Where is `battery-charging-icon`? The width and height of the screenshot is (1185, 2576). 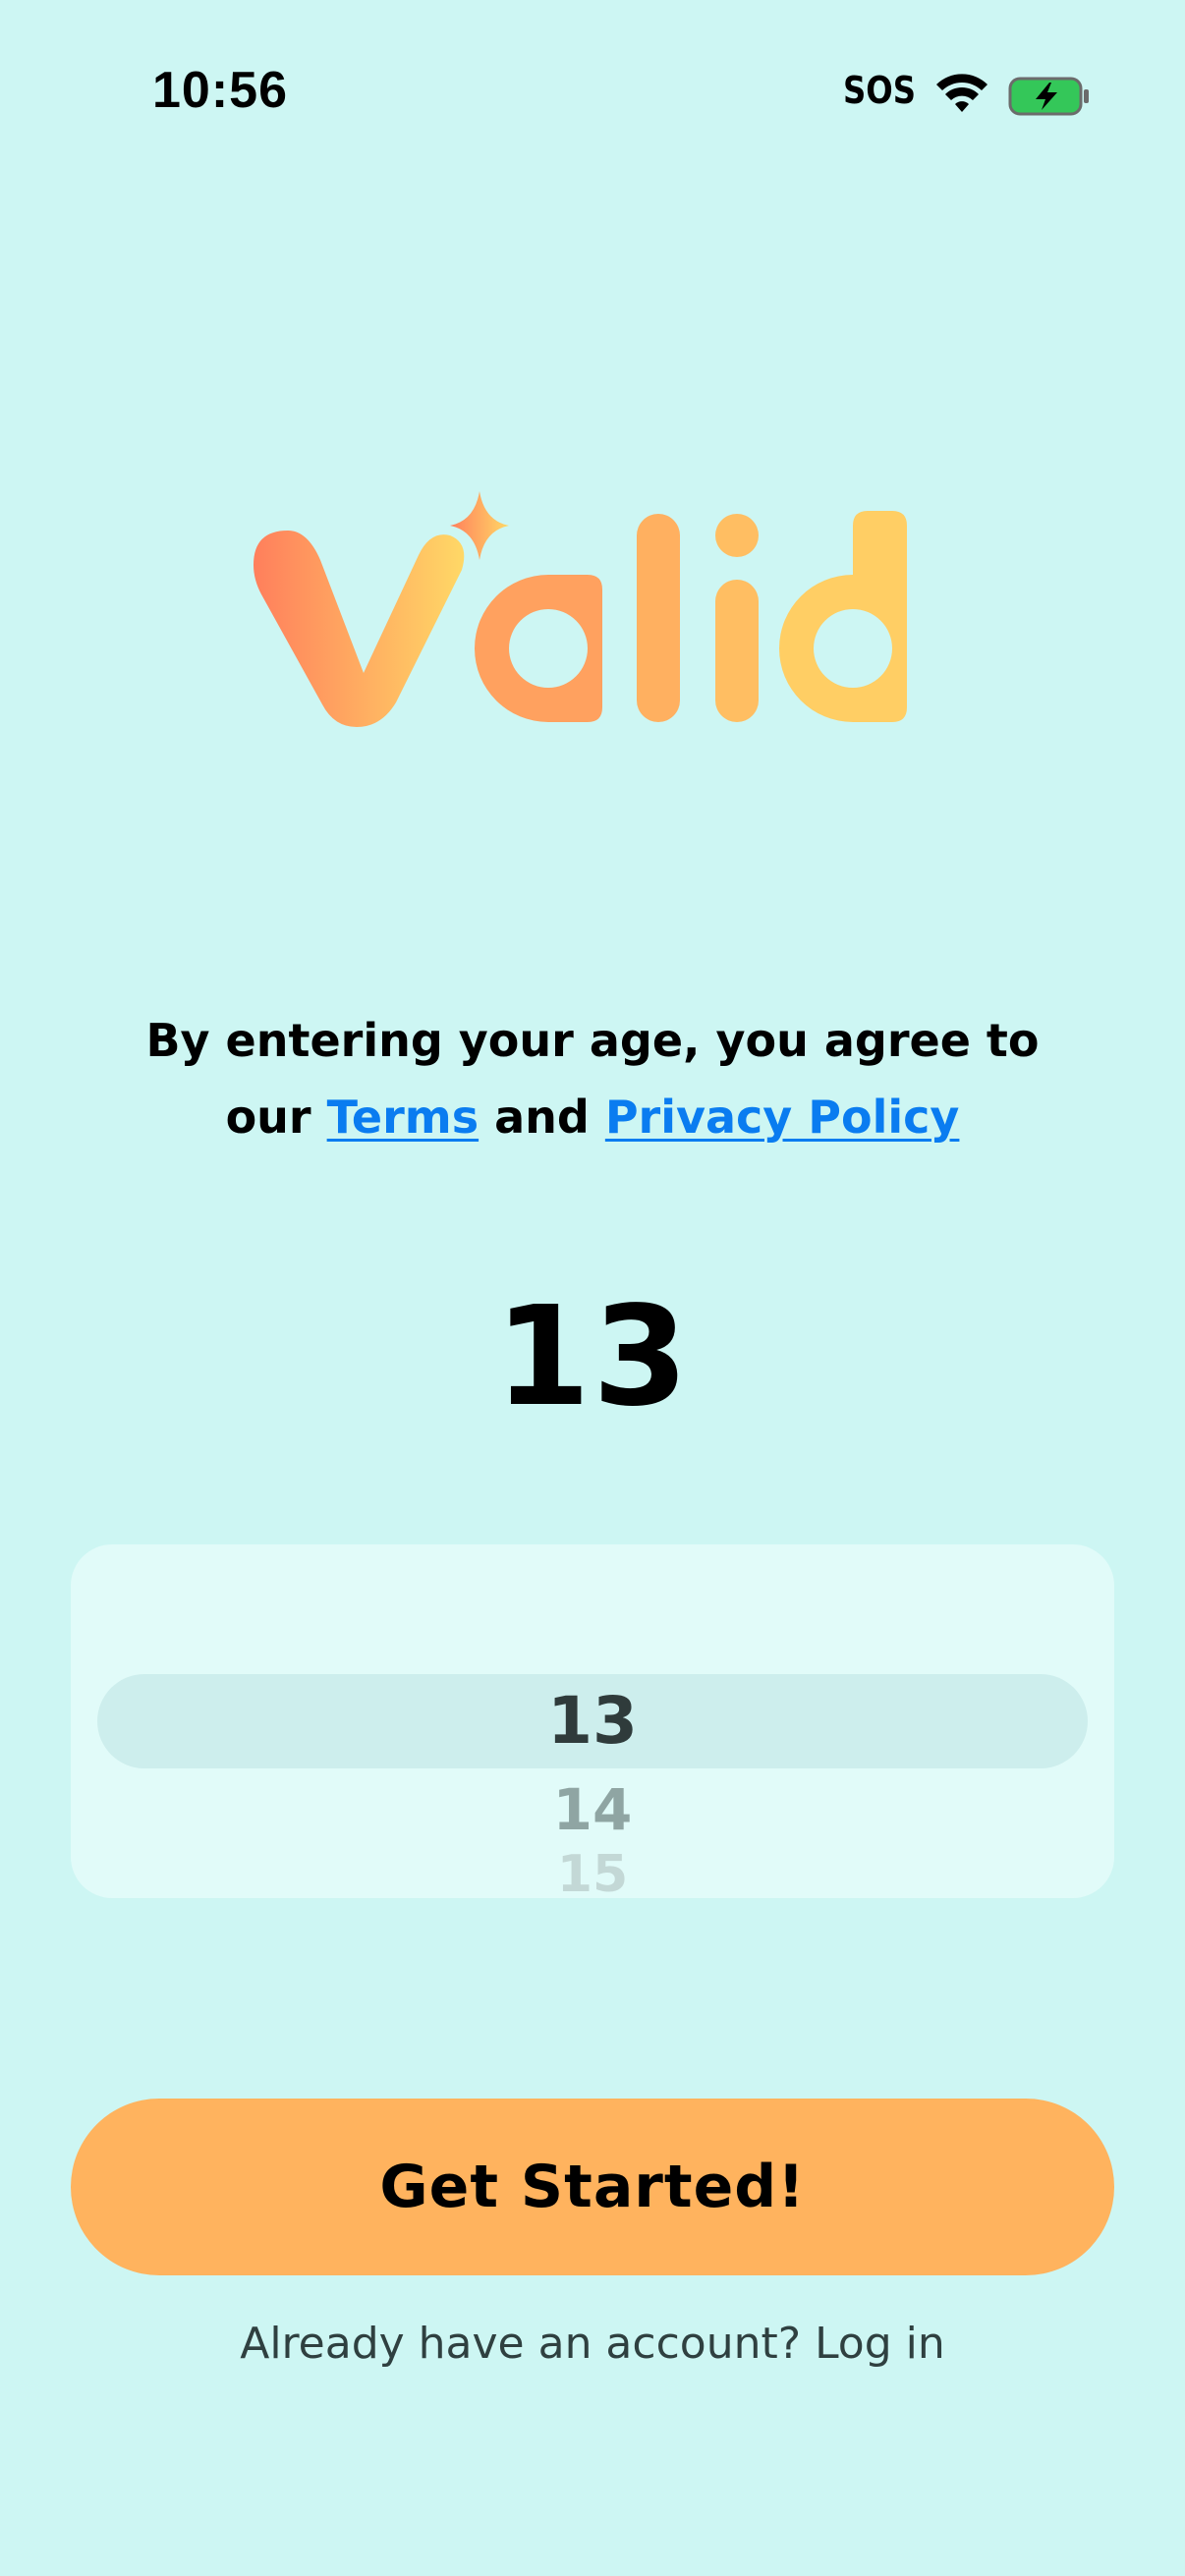
battery-charging-icon is located at coordinates (1049, 96).